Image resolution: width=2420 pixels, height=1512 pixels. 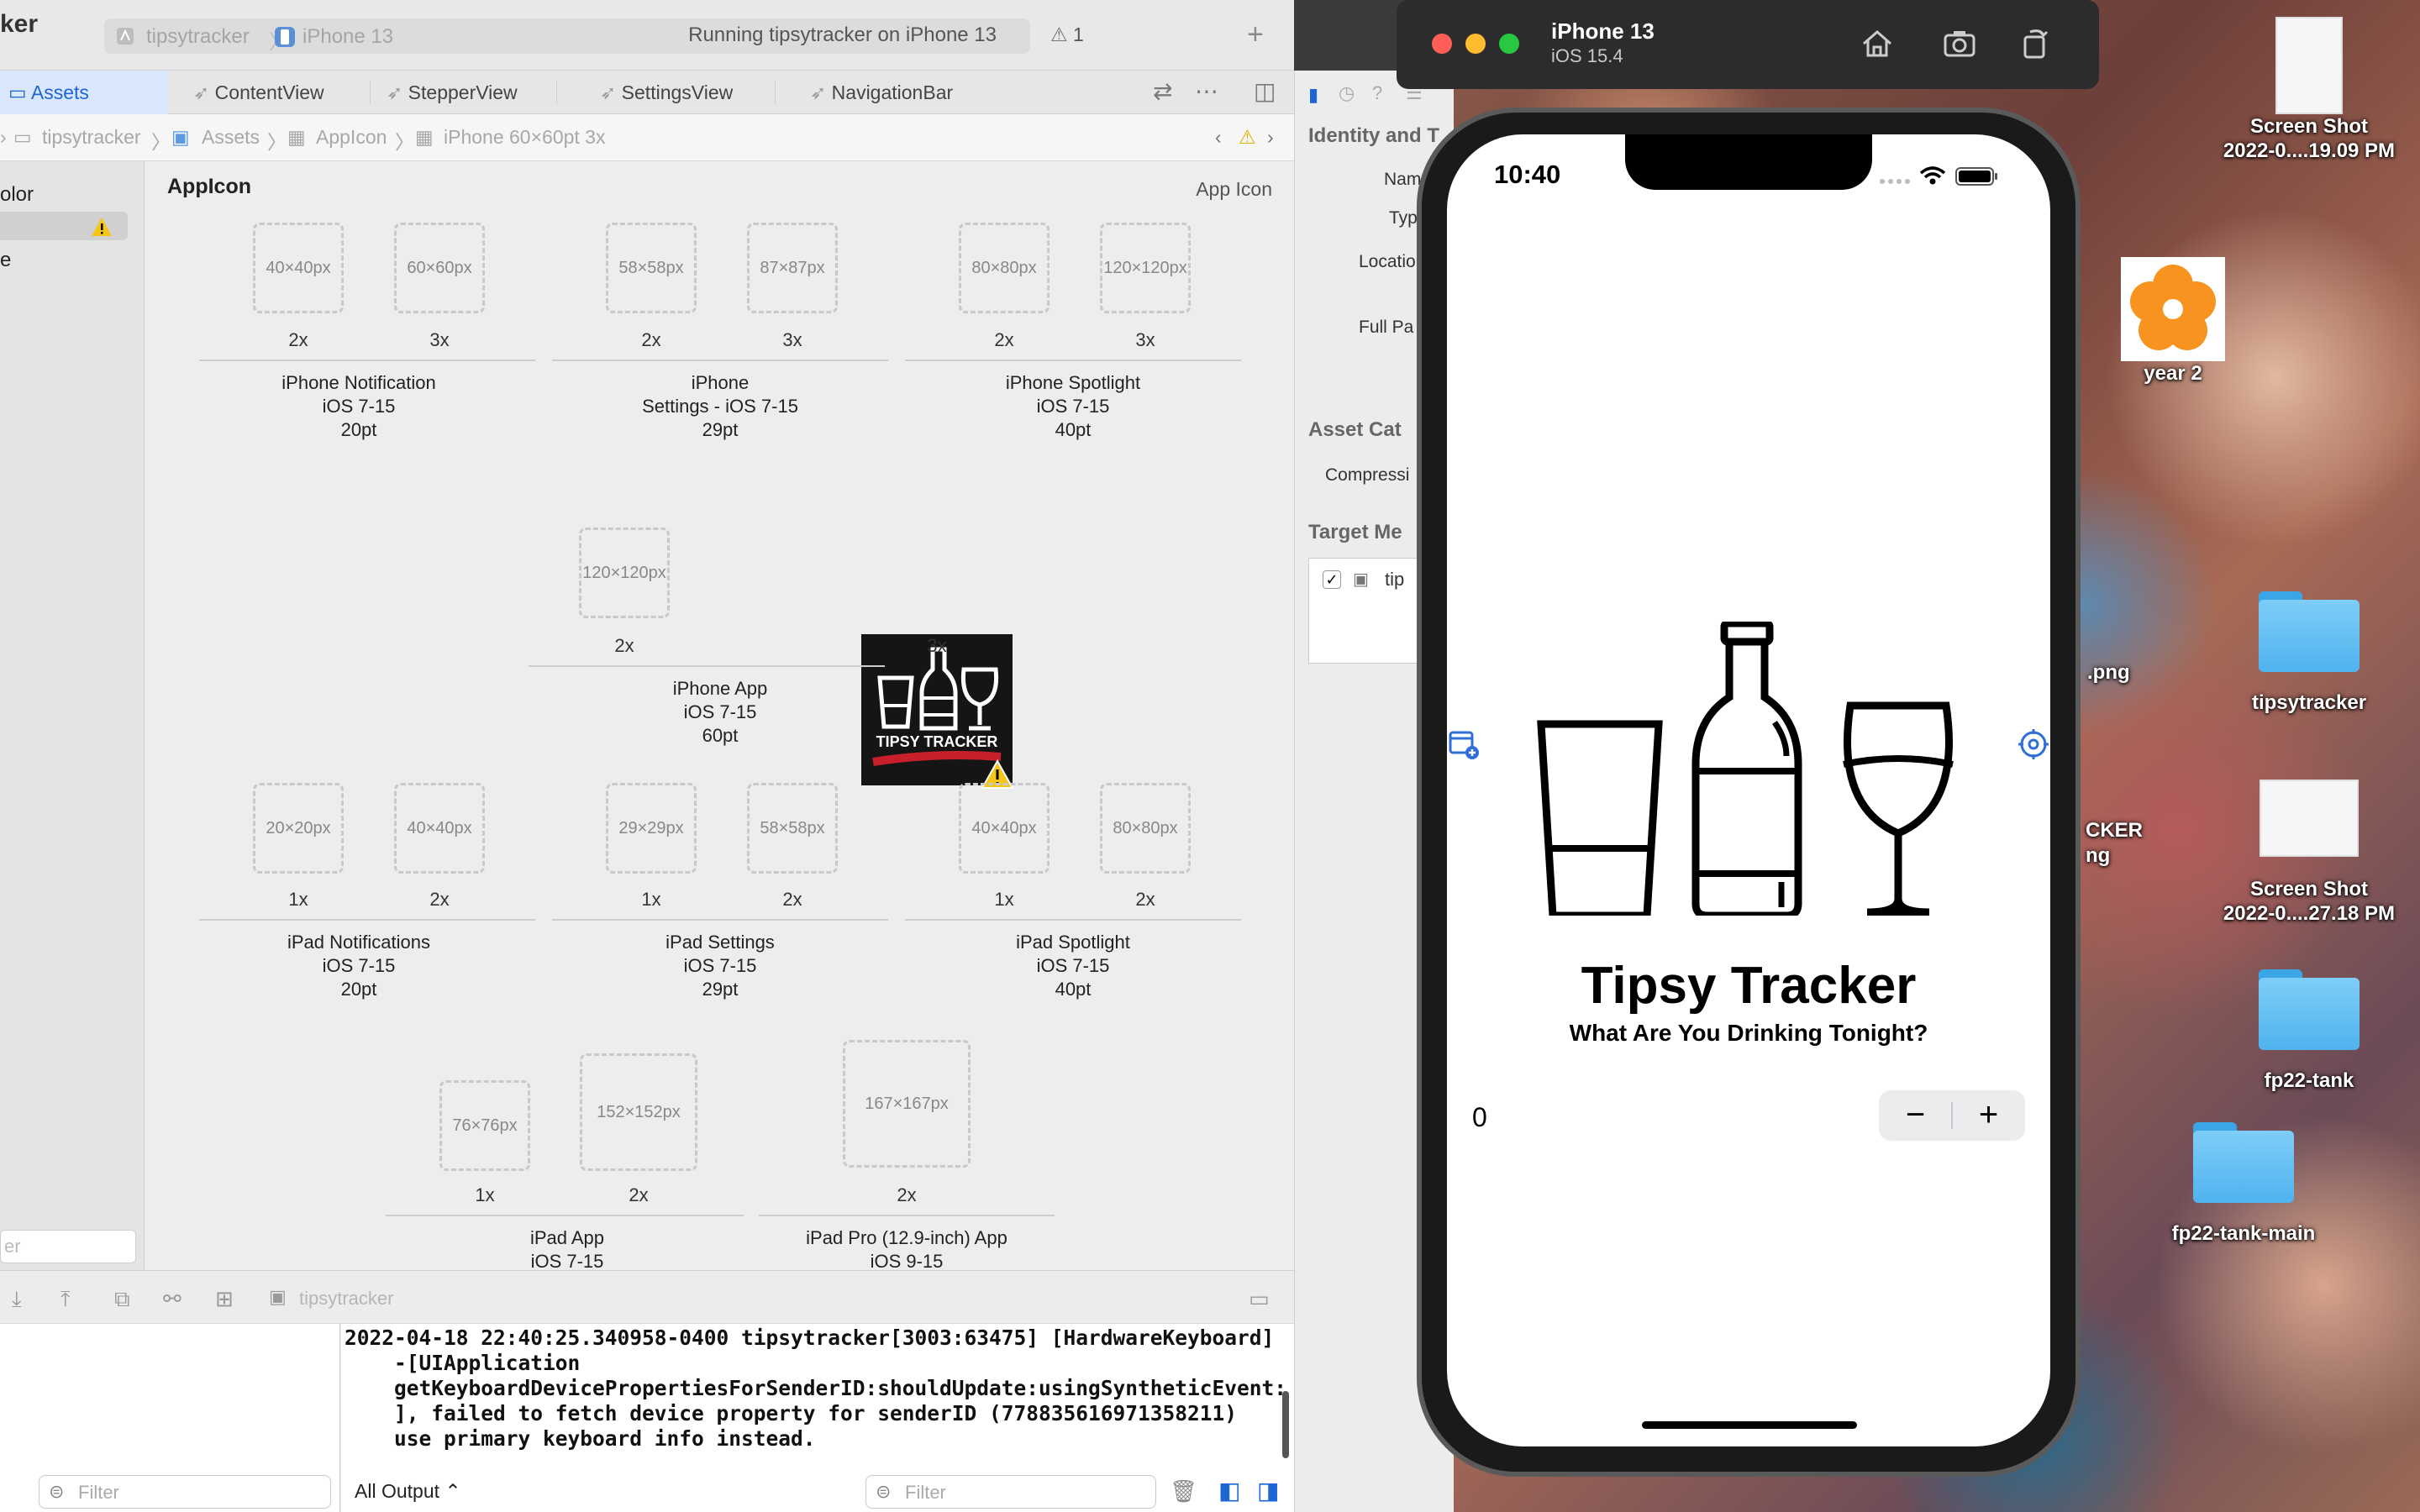 I want to click on folder-icon, so click(x=2309, y=631).